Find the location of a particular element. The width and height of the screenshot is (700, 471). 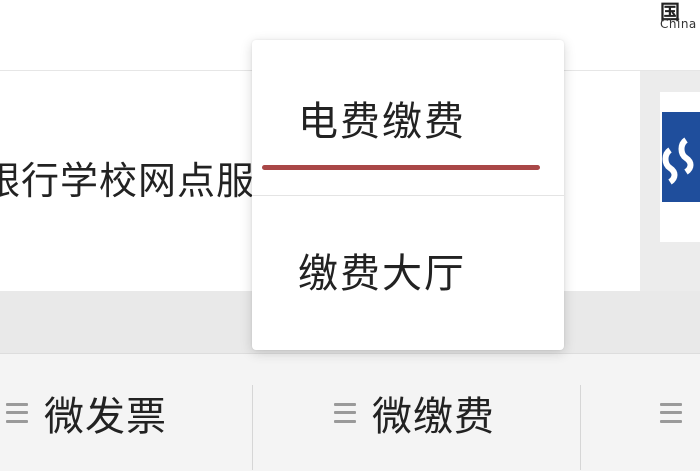

menu-item-invoice: 微发票 is located at coordinates (86, 412).